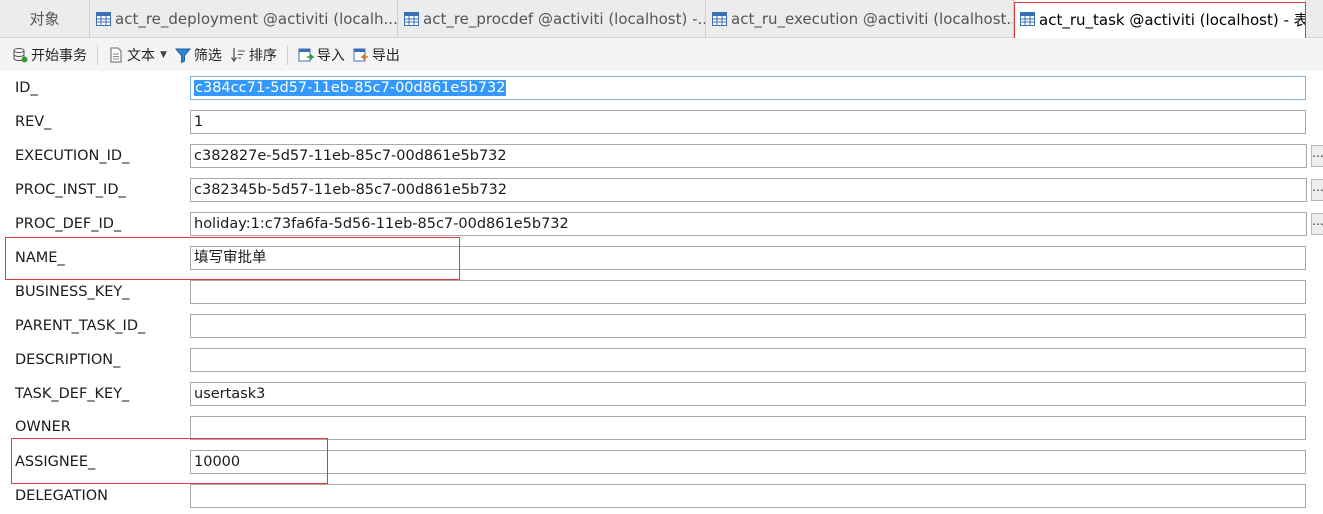  I want to click on field-label: NAME_, so click(40, 258).